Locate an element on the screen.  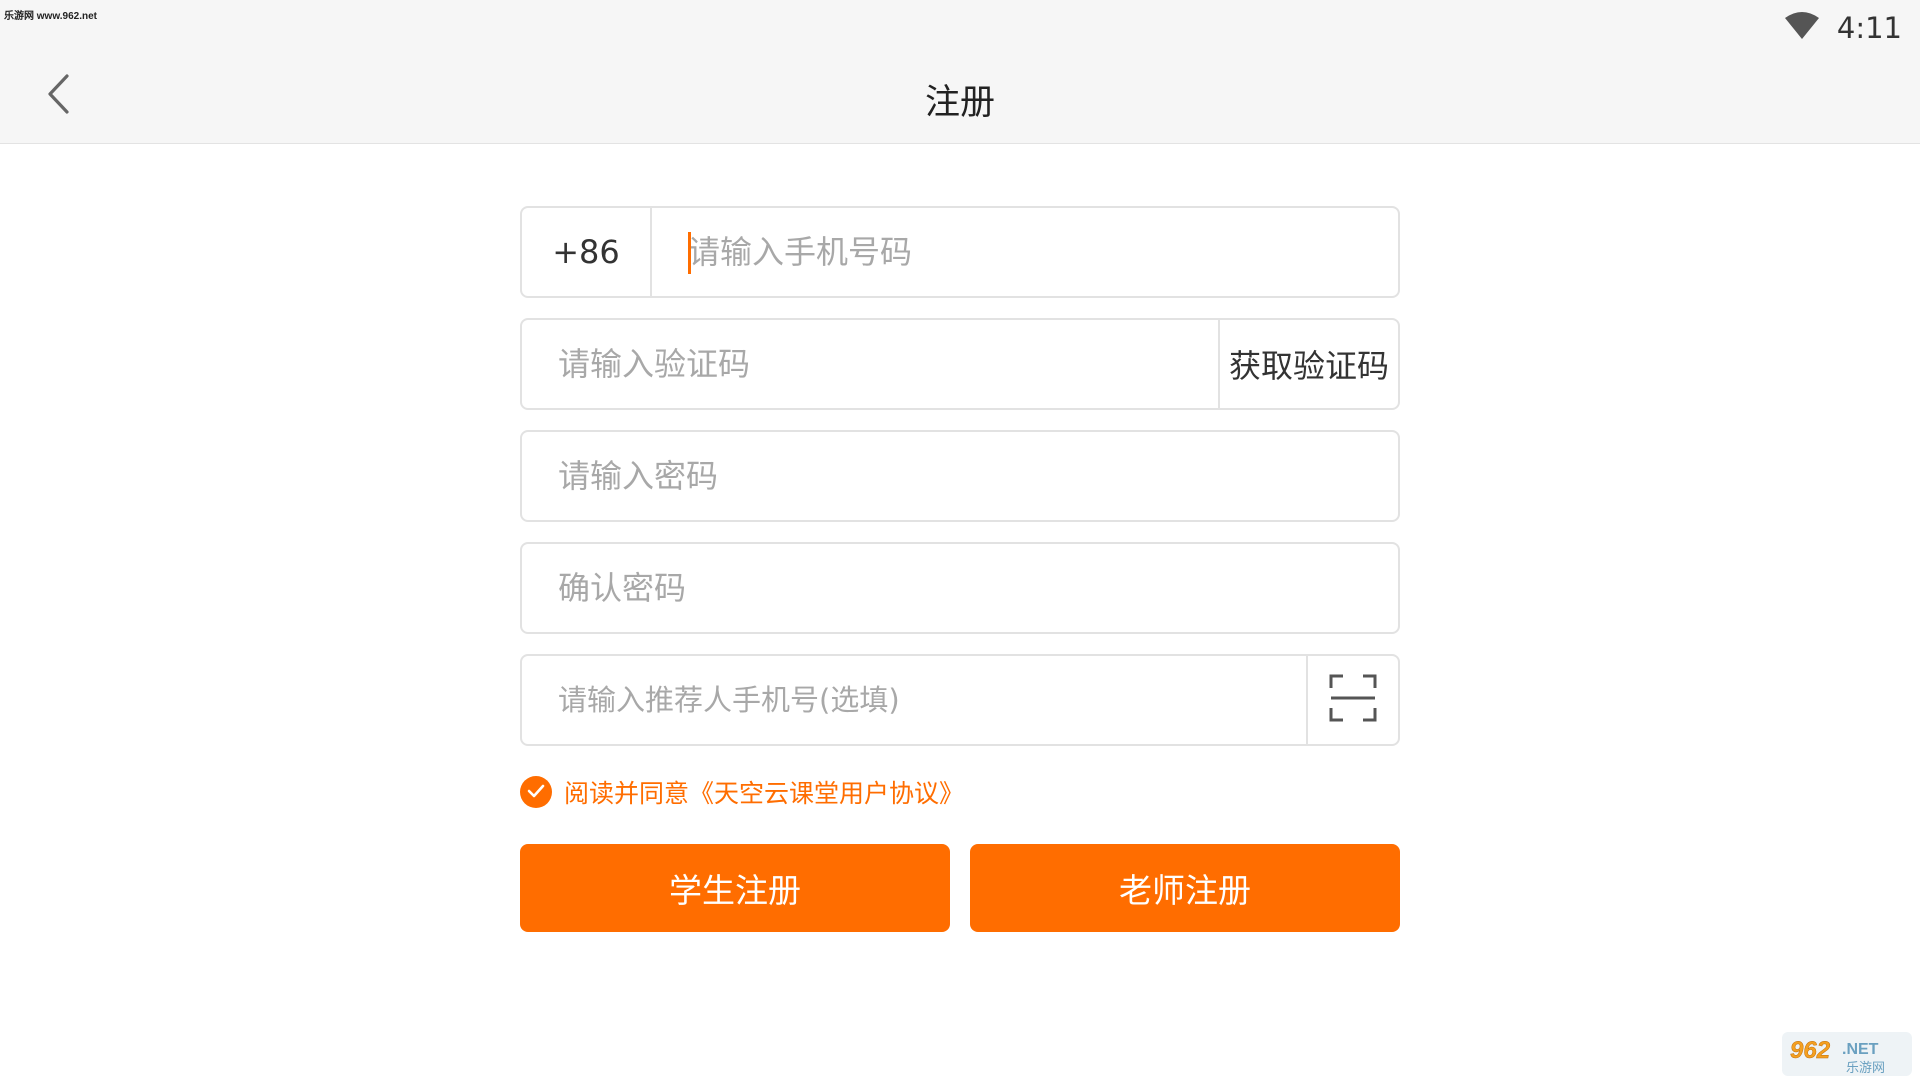
country-code-prefix: +86 is located at coordinates (587, 252).